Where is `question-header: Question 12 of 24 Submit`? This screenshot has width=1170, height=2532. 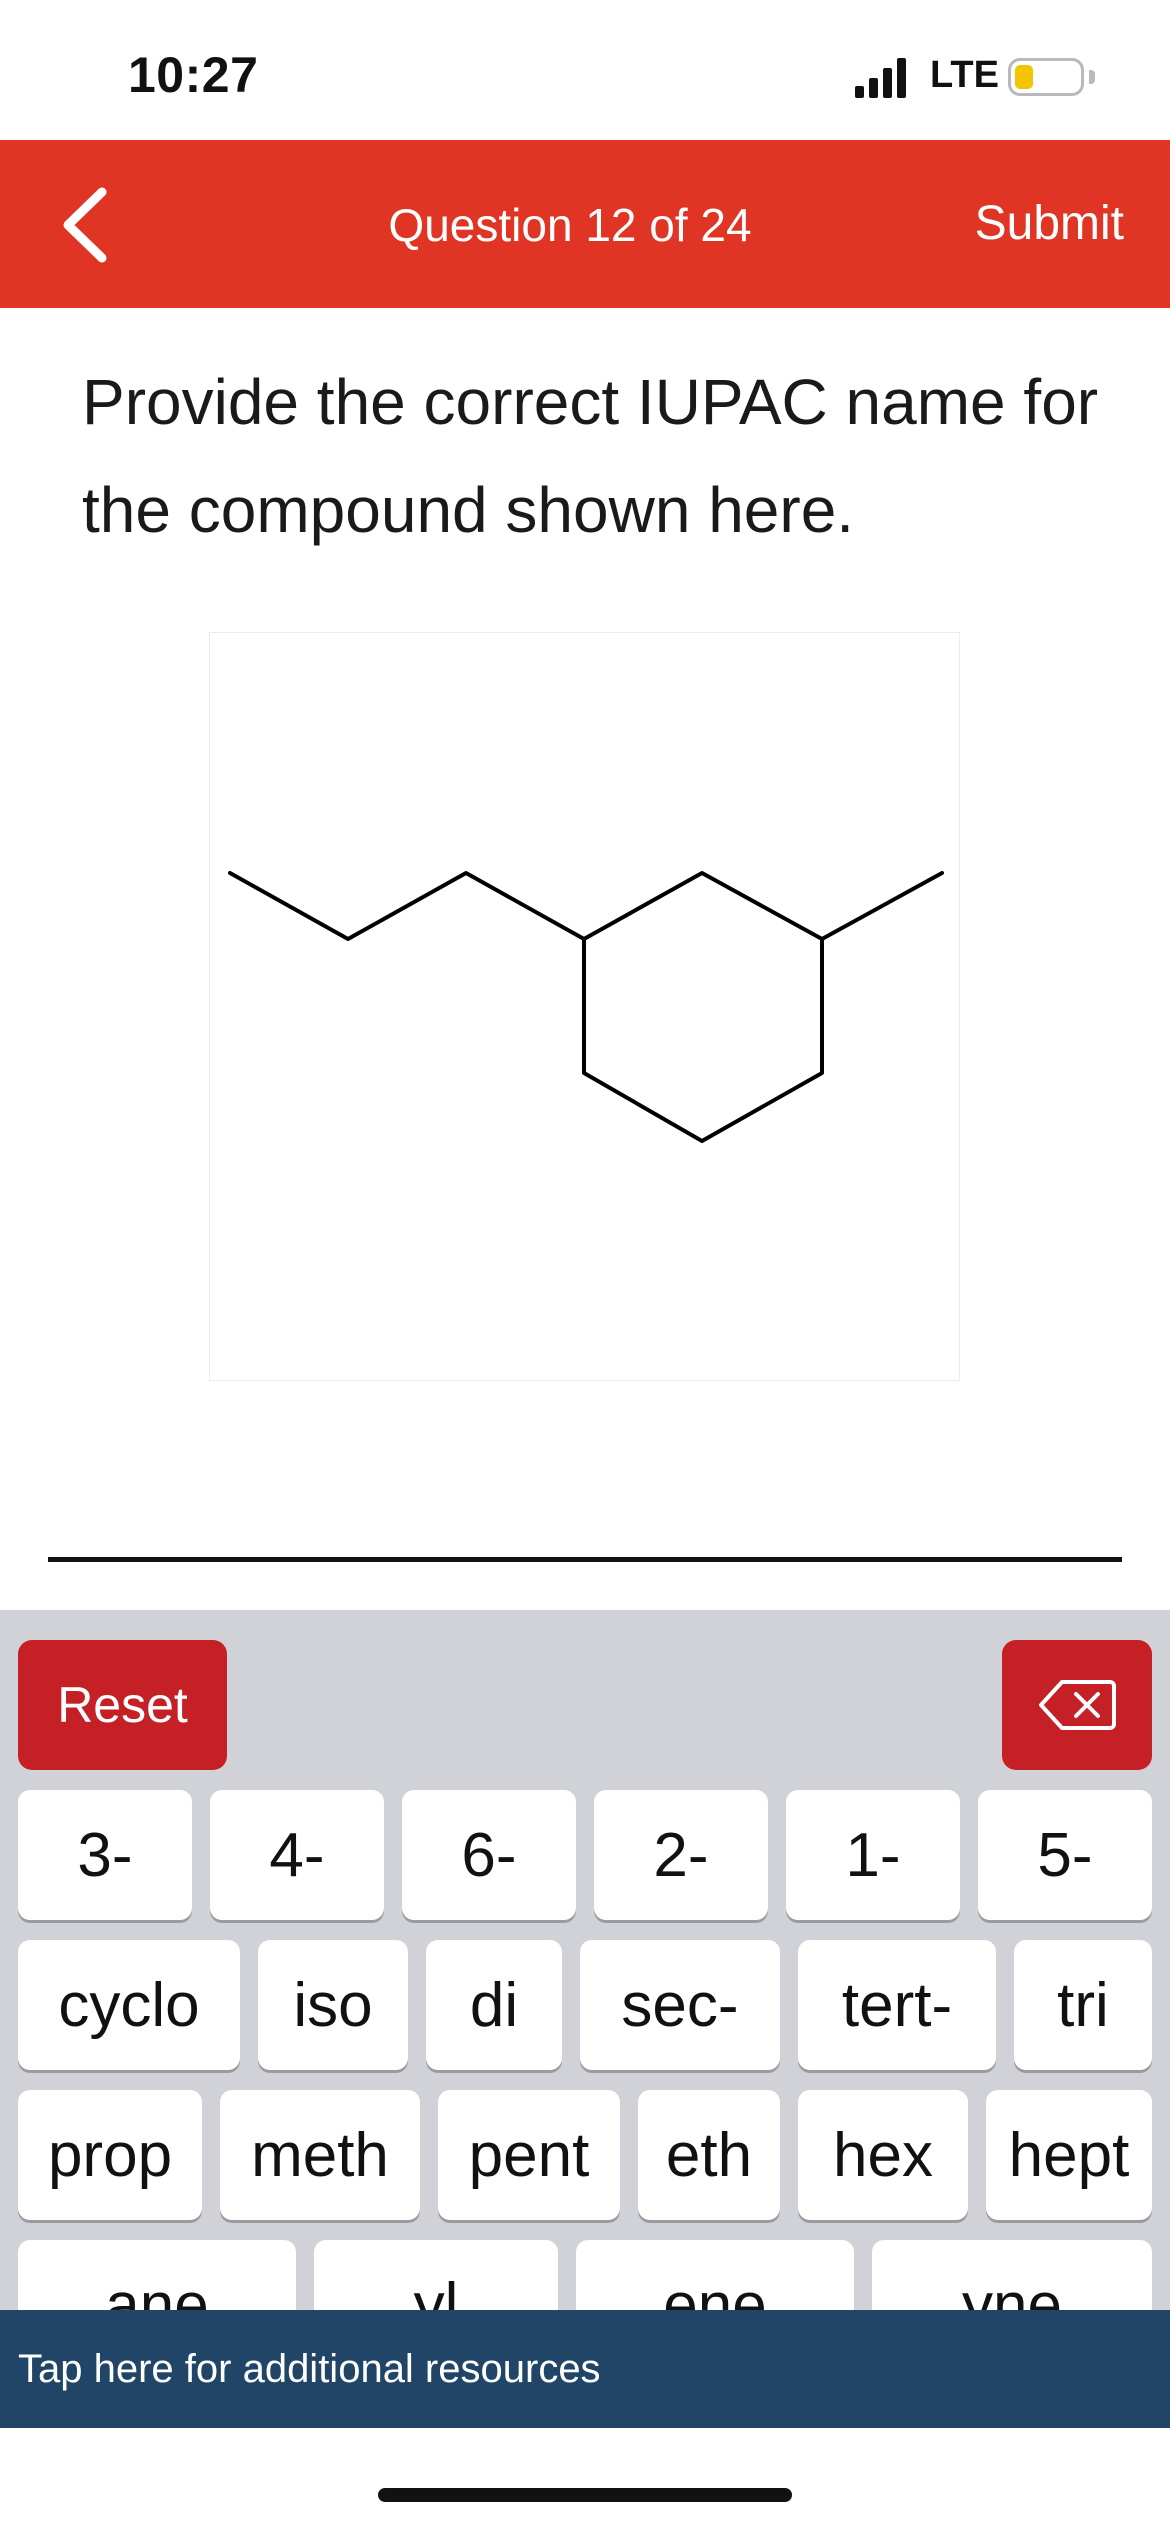
question-header: Question 12 of 24 Submit is located at coordinates (585, 224).